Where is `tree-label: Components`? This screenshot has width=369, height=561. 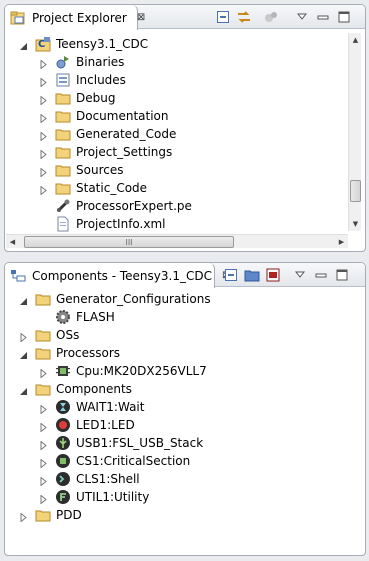
tree-label: Components is located at coordinates (94, 389).